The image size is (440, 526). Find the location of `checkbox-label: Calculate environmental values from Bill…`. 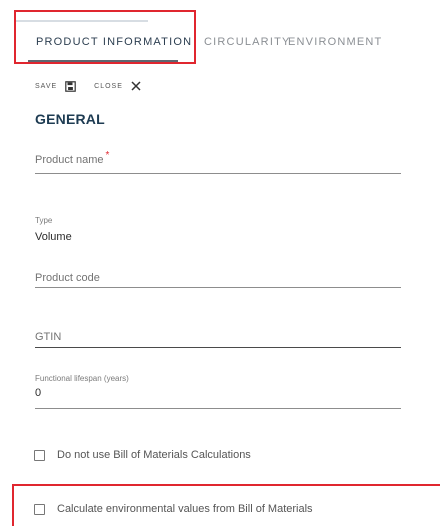

checkbox-label: Calculate environmental values from Bill… is located at coordinates (185, 509).